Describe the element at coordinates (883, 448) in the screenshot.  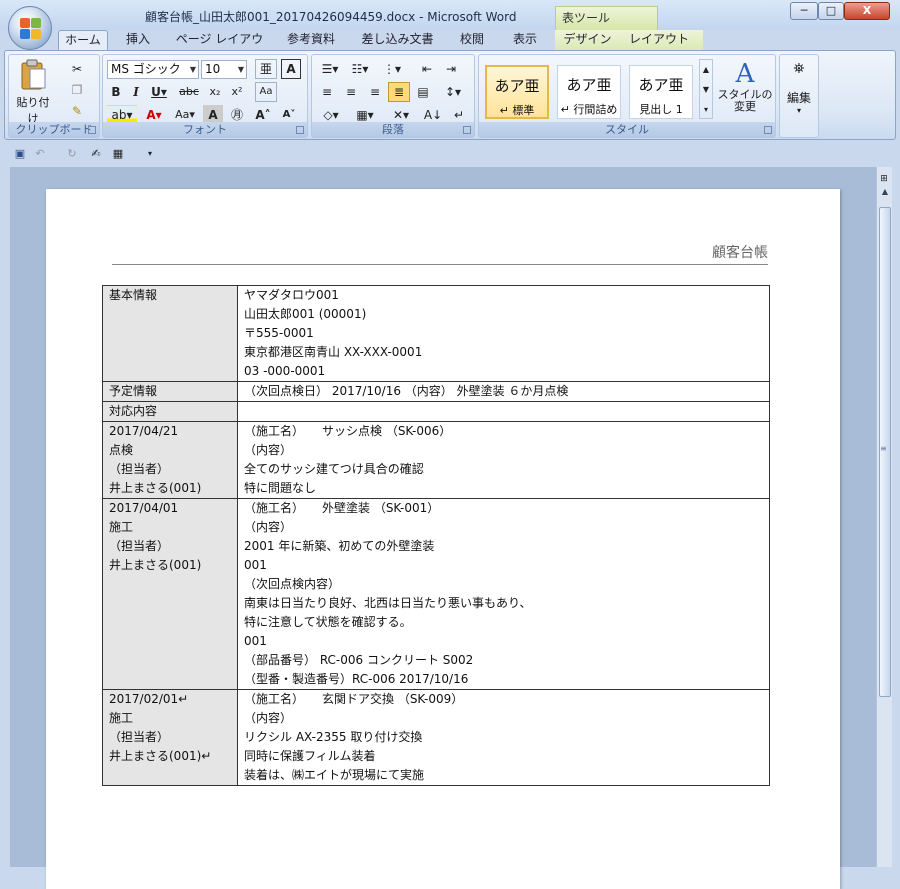
I see `grip-icon: ≡` at that location.